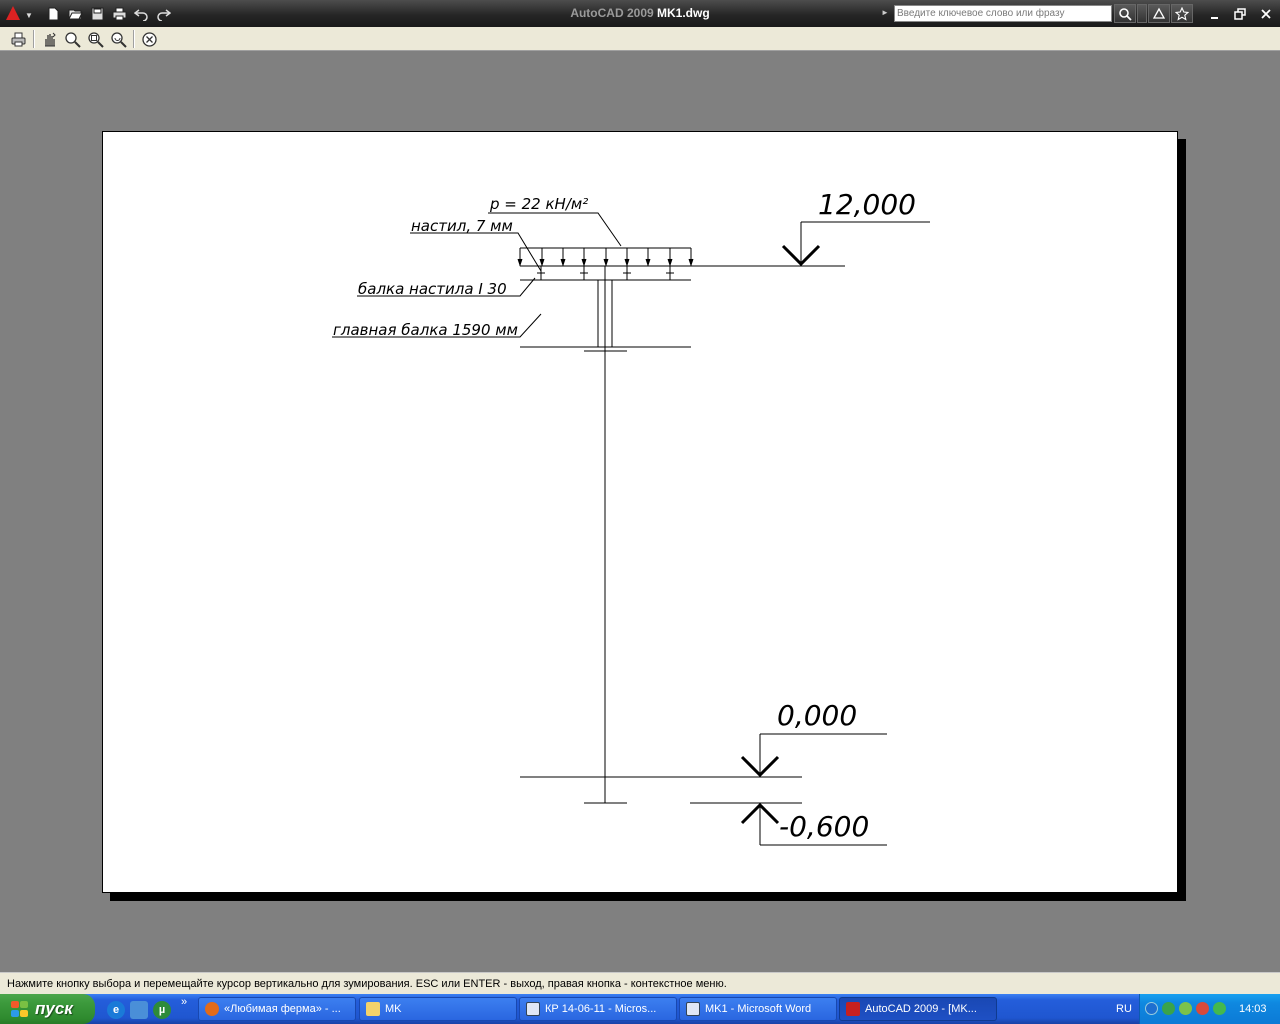  I want to click on zoom-window-button, so click(95, 39).